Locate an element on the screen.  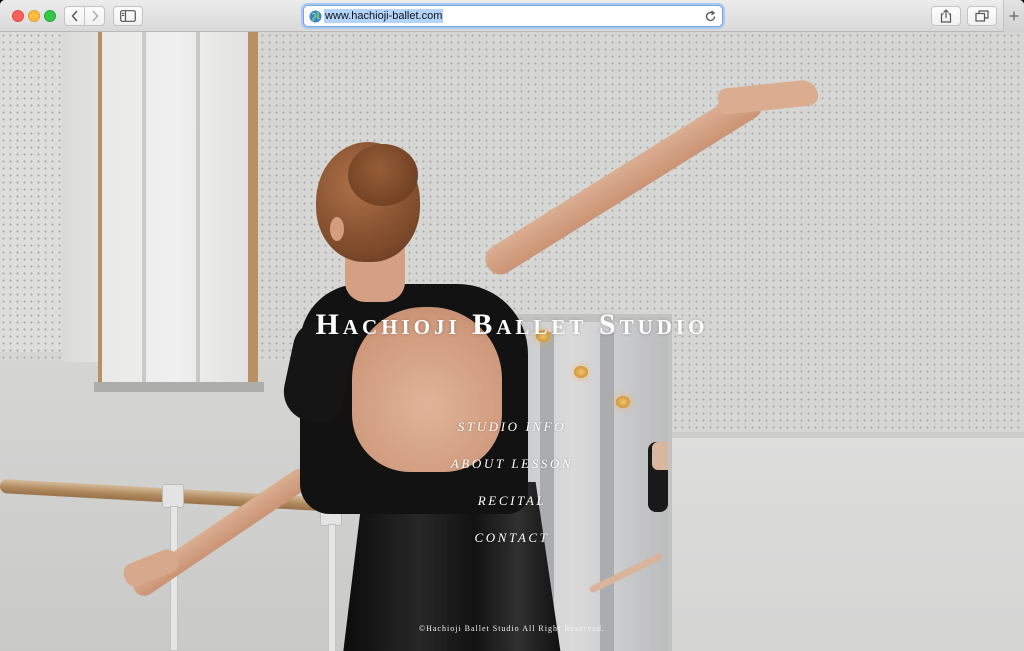
forward-button is located at coordinates (94, 16).